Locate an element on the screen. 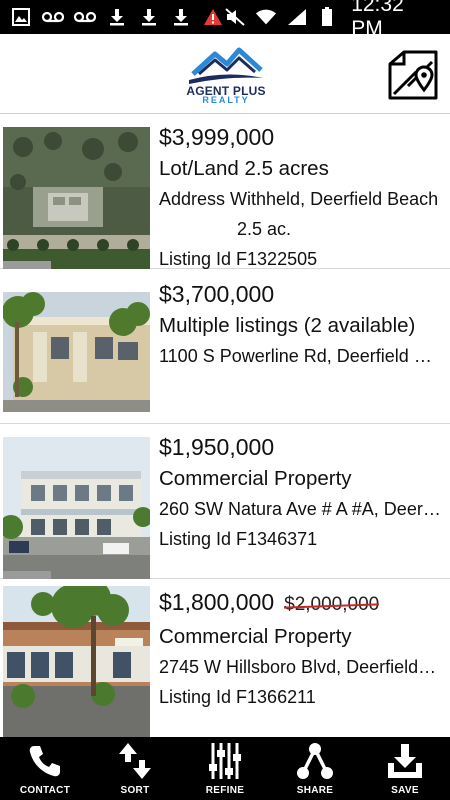 Image resolution: width=450 pixels, height=800 pixels. map-view-button is located at coordinates (413, 74).